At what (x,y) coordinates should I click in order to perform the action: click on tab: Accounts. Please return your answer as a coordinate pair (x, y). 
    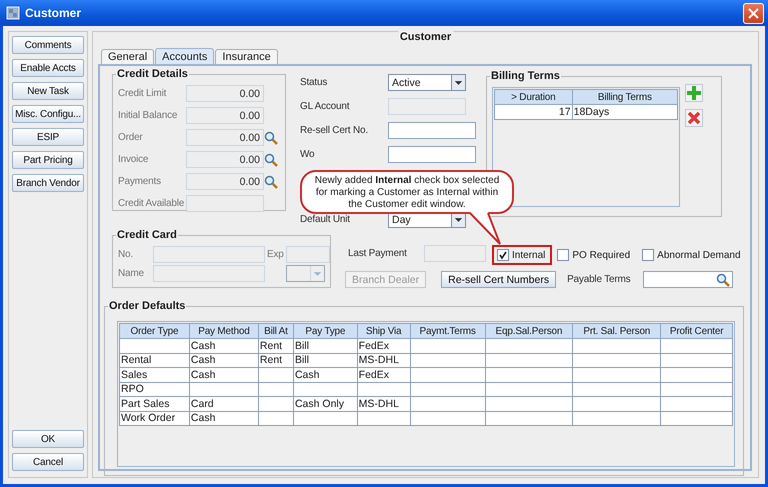
    Looking at the image, I should click on (184, 56).